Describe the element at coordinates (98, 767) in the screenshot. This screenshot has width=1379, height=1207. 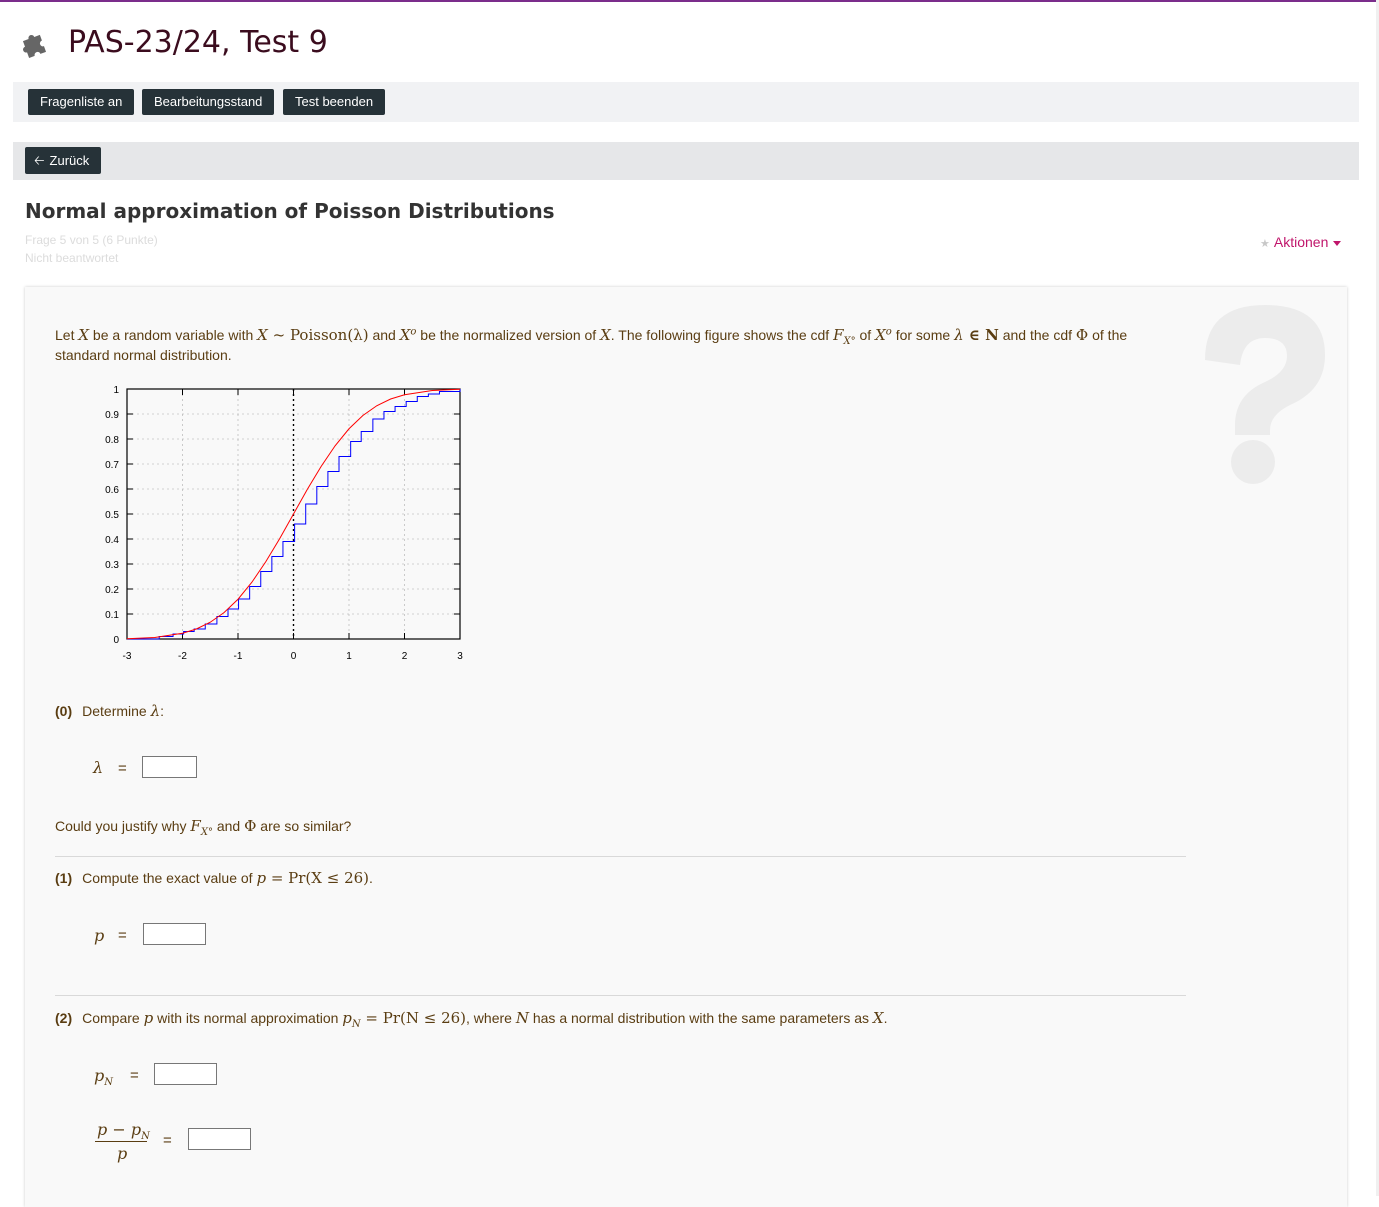
I see `lambda-label: λ` at that location.